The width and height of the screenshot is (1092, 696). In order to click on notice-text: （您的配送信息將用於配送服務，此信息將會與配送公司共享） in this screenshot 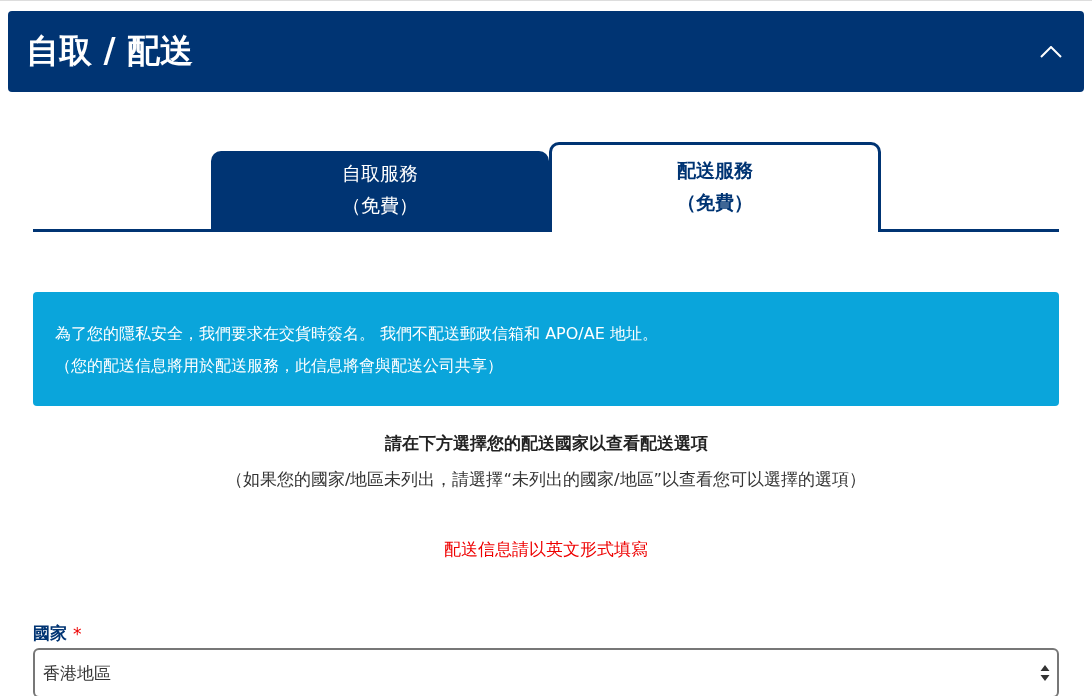, I will do `click(279, 366)`.